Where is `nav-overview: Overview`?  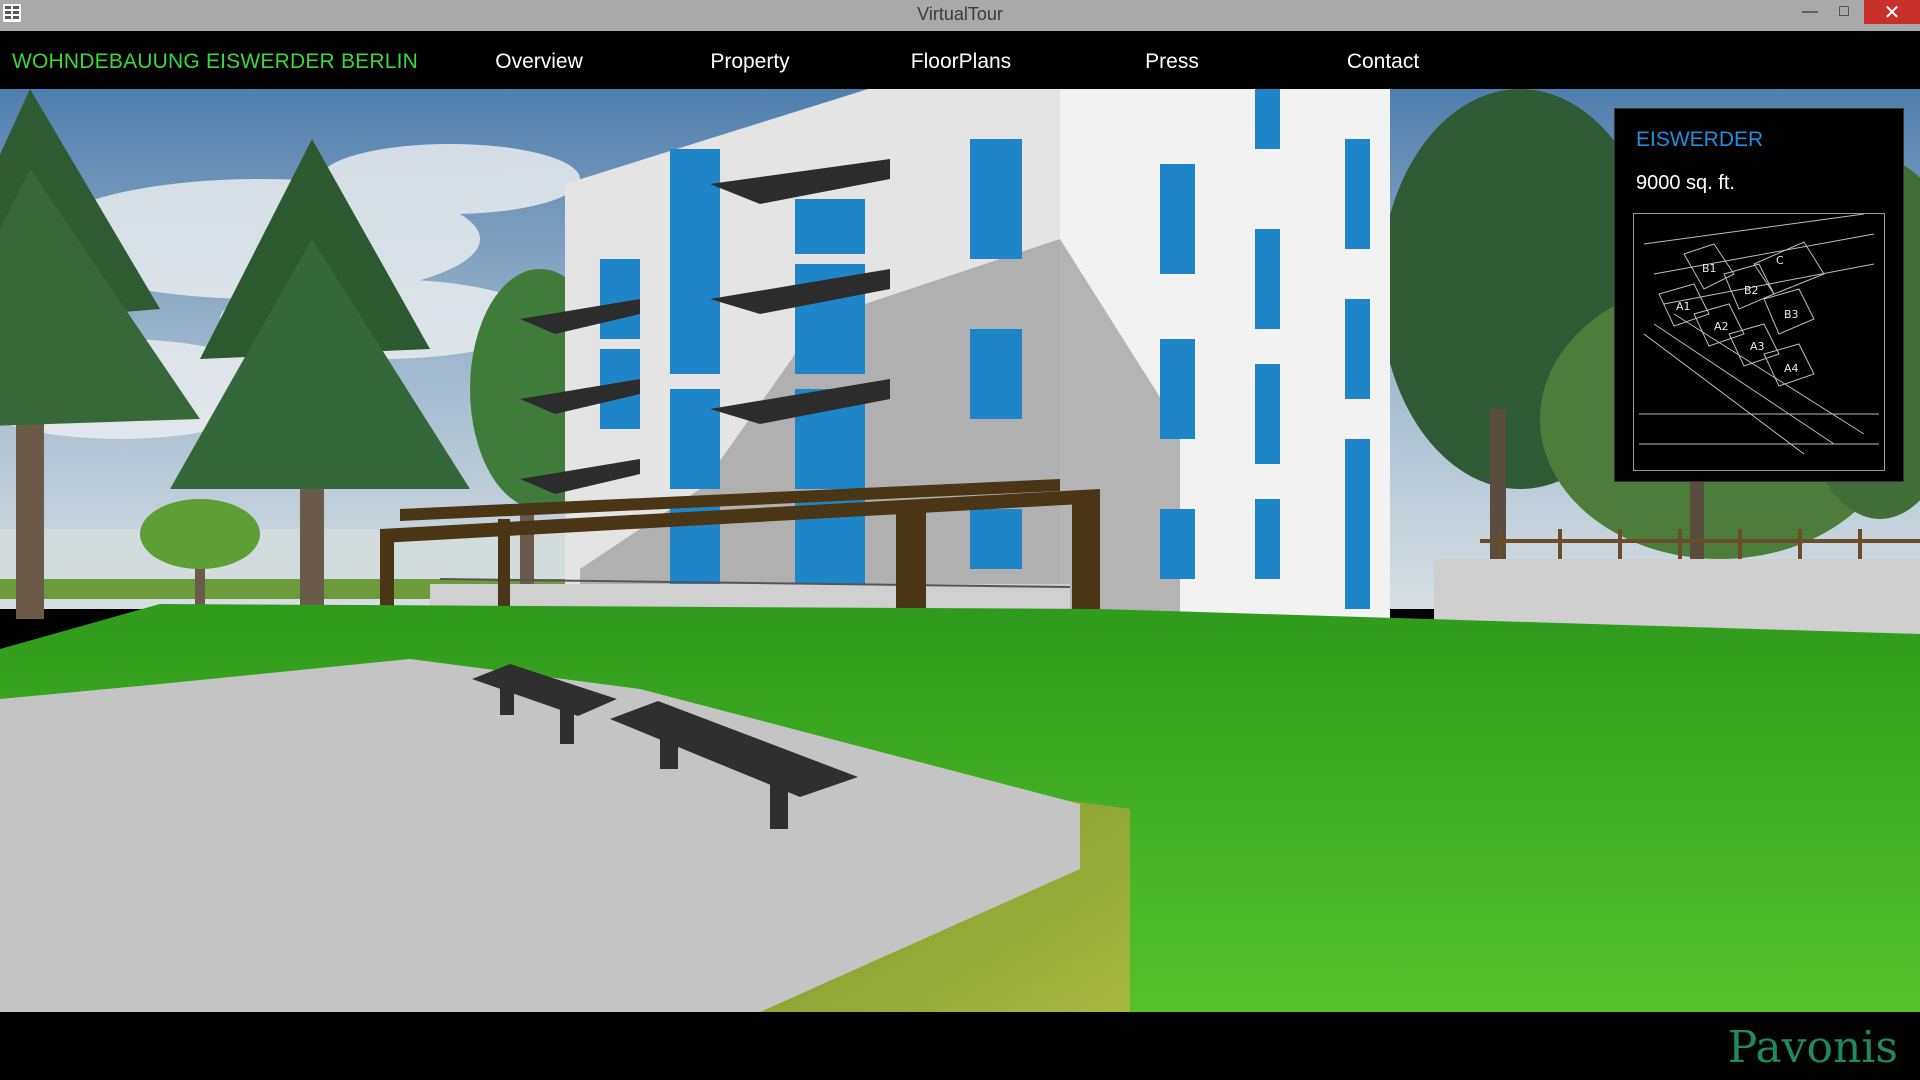 nav-overview: Overview is located at coordinates (539, 62).